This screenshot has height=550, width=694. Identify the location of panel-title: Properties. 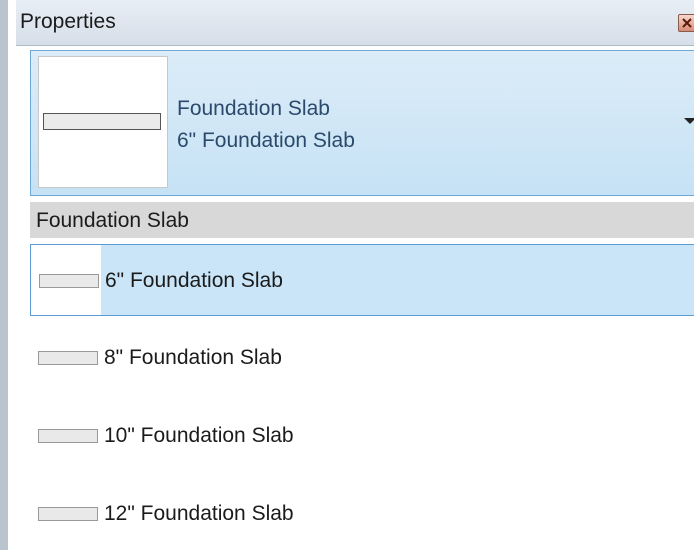
(68, 21).